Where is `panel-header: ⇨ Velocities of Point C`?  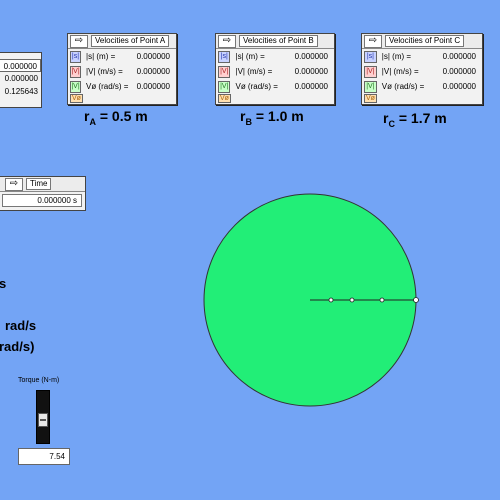 panel-header: ⇨ Velocities of Point C is located at coordinates (422, 41).